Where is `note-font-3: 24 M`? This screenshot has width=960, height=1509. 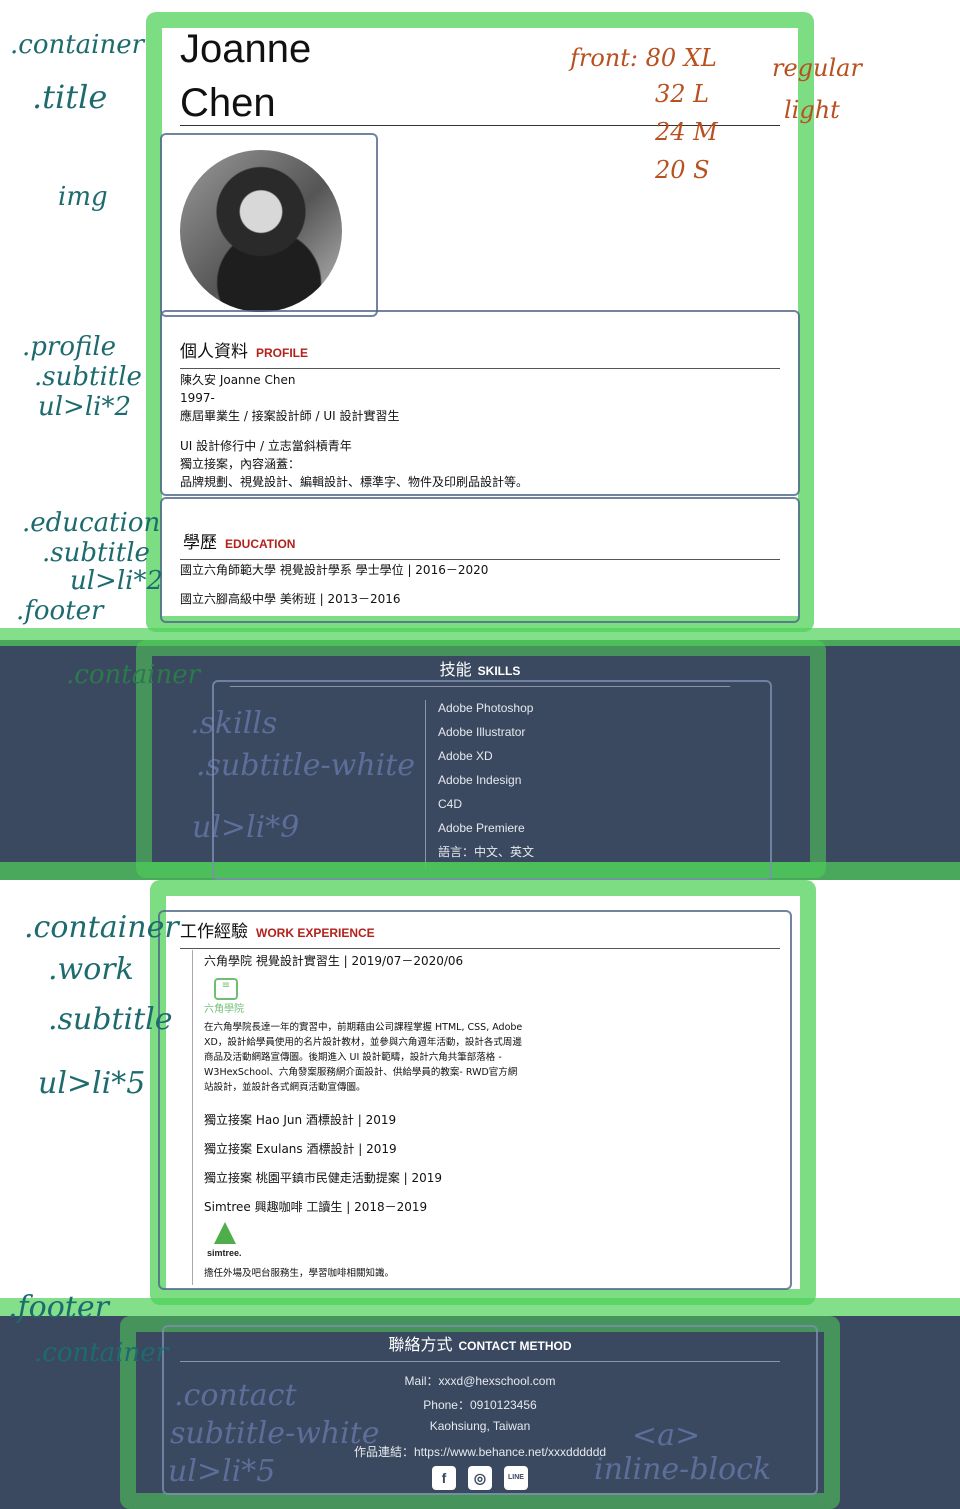
note-font-3: 24 M is located at coordinates (686, 132).